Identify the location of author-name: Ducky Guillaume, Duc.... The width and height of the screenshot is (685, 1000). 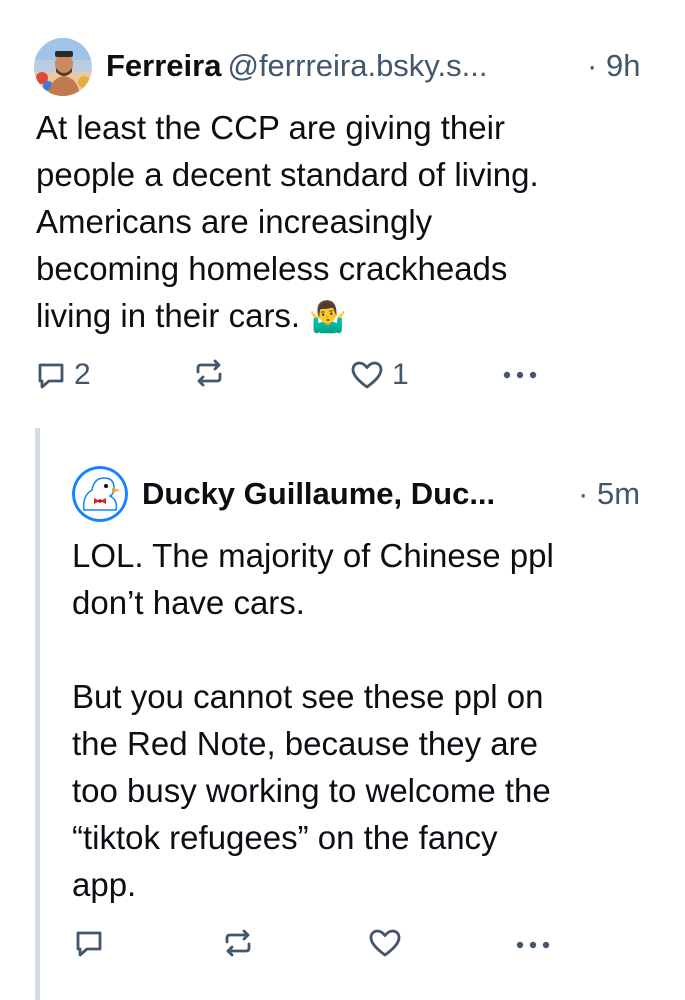
(318, 493).